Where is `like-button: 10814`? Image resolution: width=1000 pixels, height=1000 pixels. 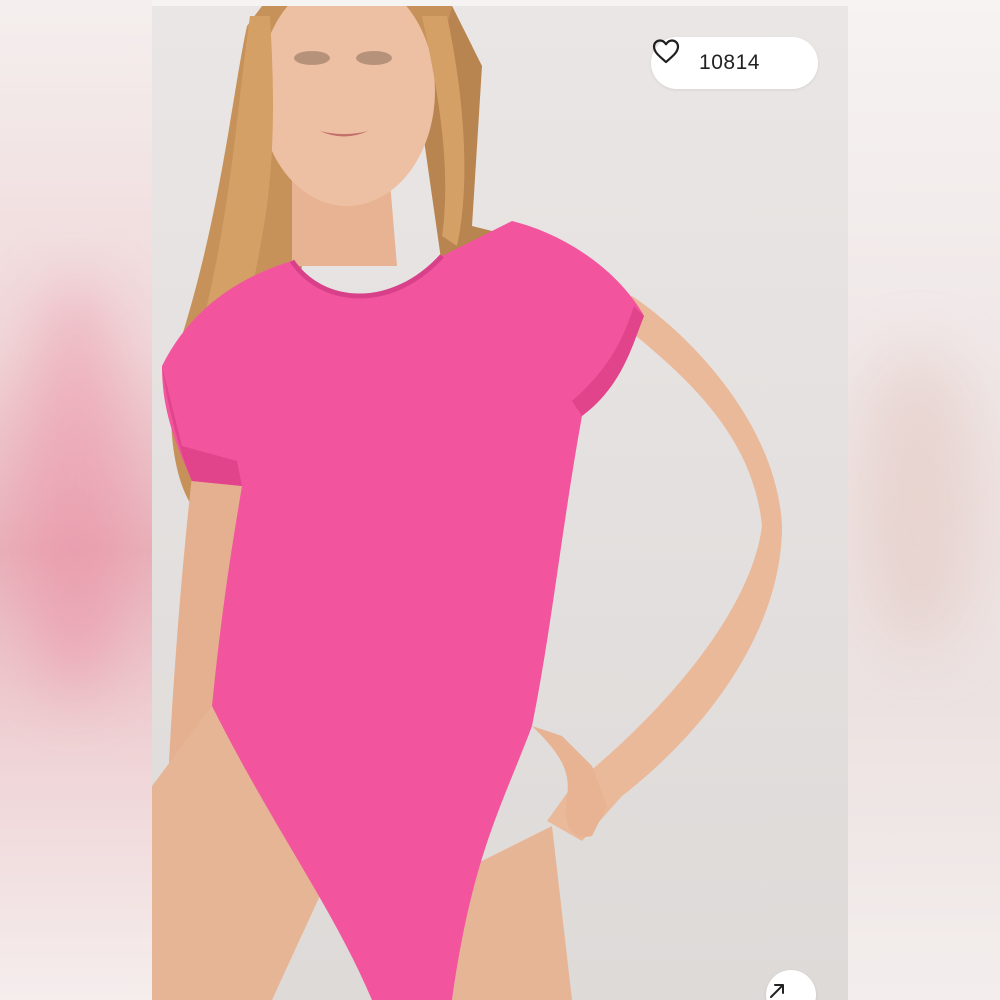 like-button: 10814 is located at coordinates (734, 63).